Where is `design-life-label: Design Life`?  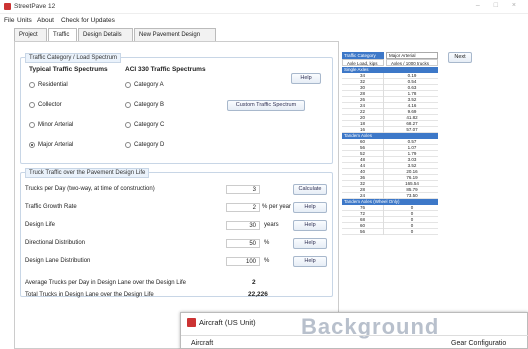 design-life-label: Design Life is located at coordinates (40, 225).